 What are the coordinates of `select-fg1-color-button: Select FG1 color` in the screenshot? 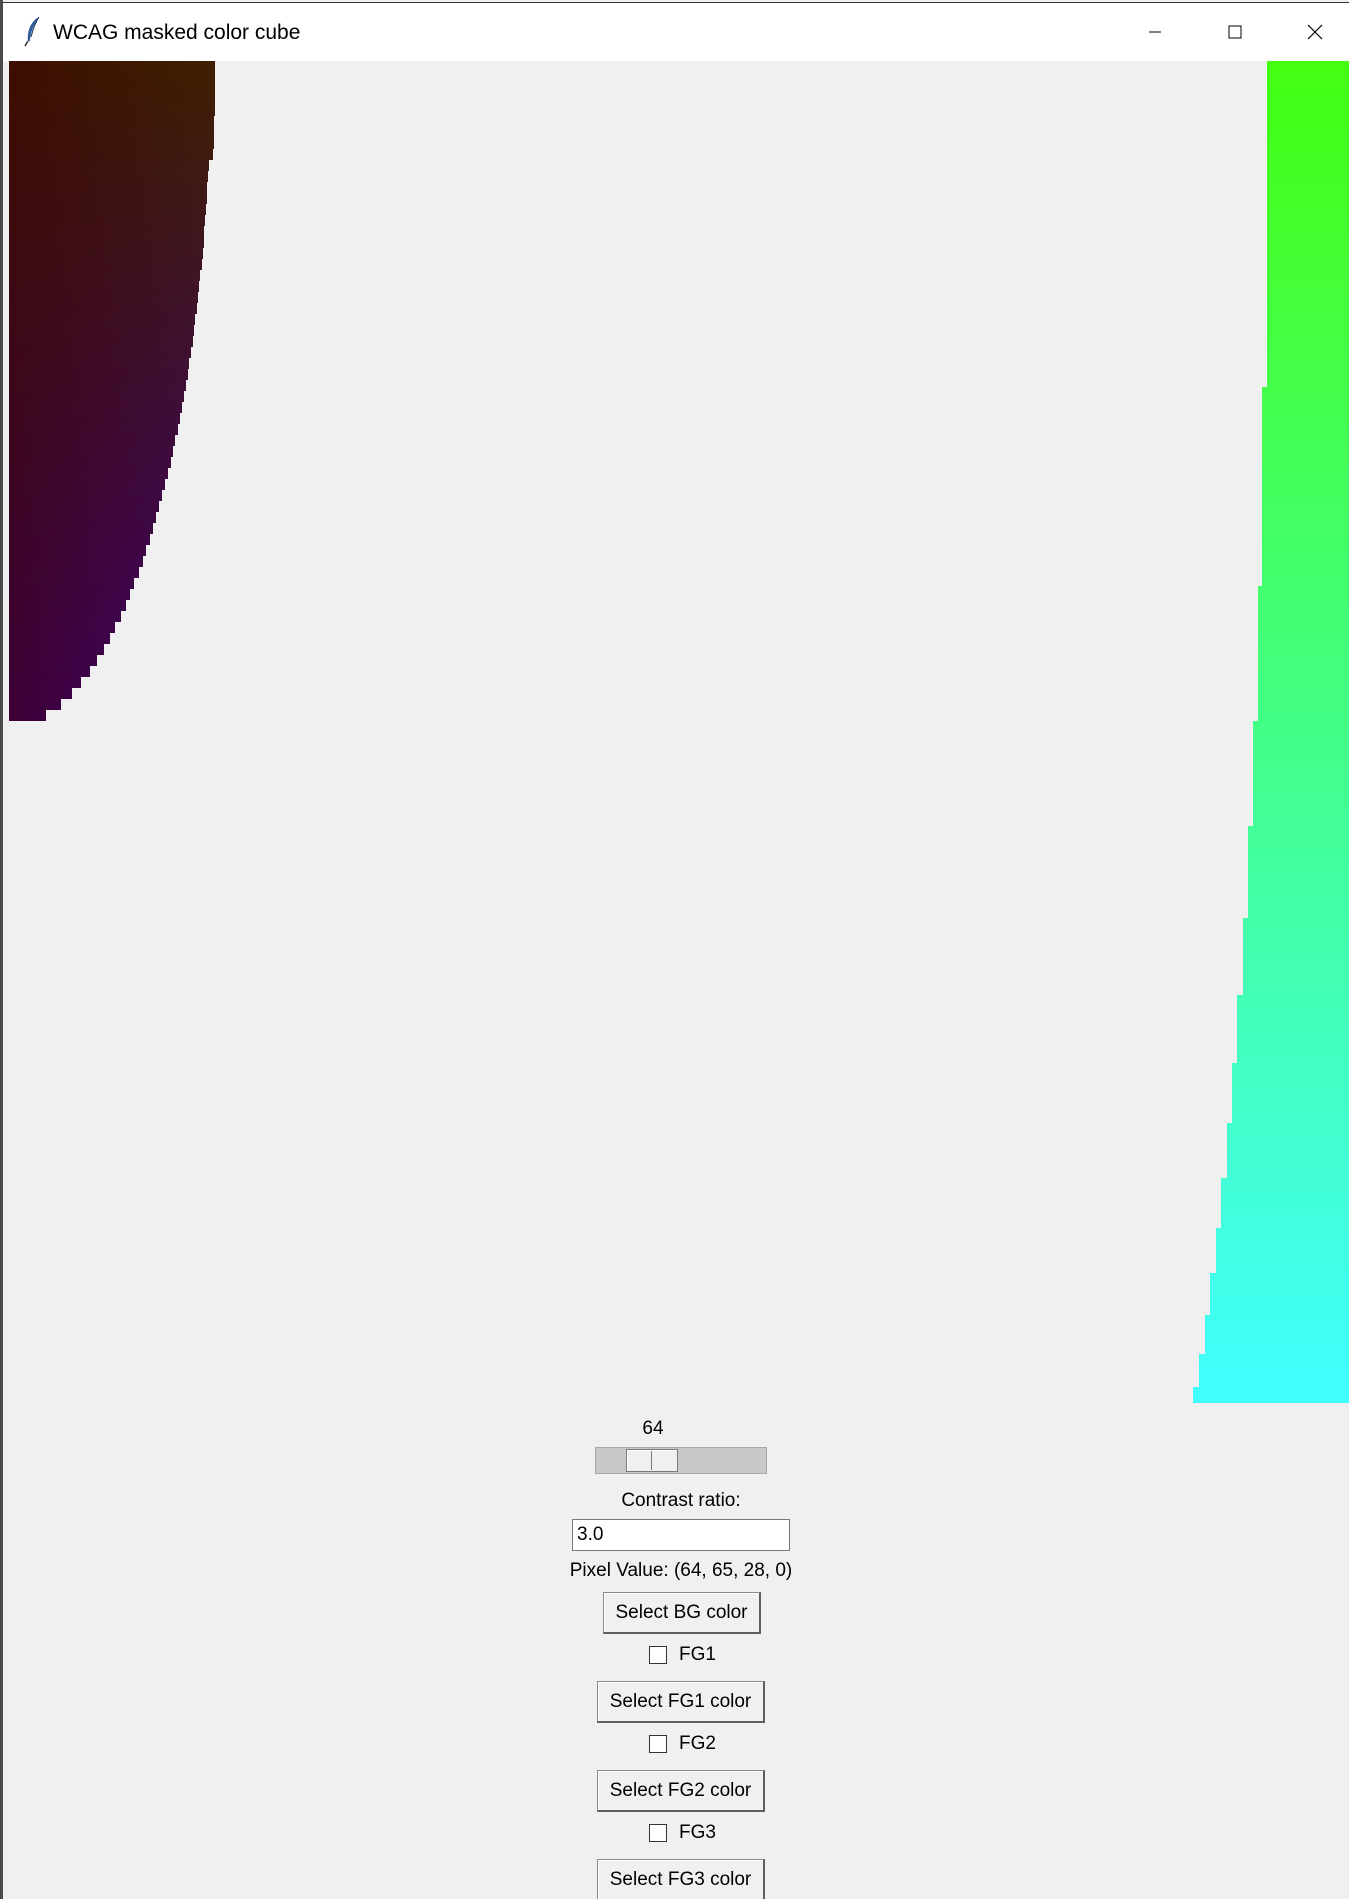 It's located at (681, 1702).